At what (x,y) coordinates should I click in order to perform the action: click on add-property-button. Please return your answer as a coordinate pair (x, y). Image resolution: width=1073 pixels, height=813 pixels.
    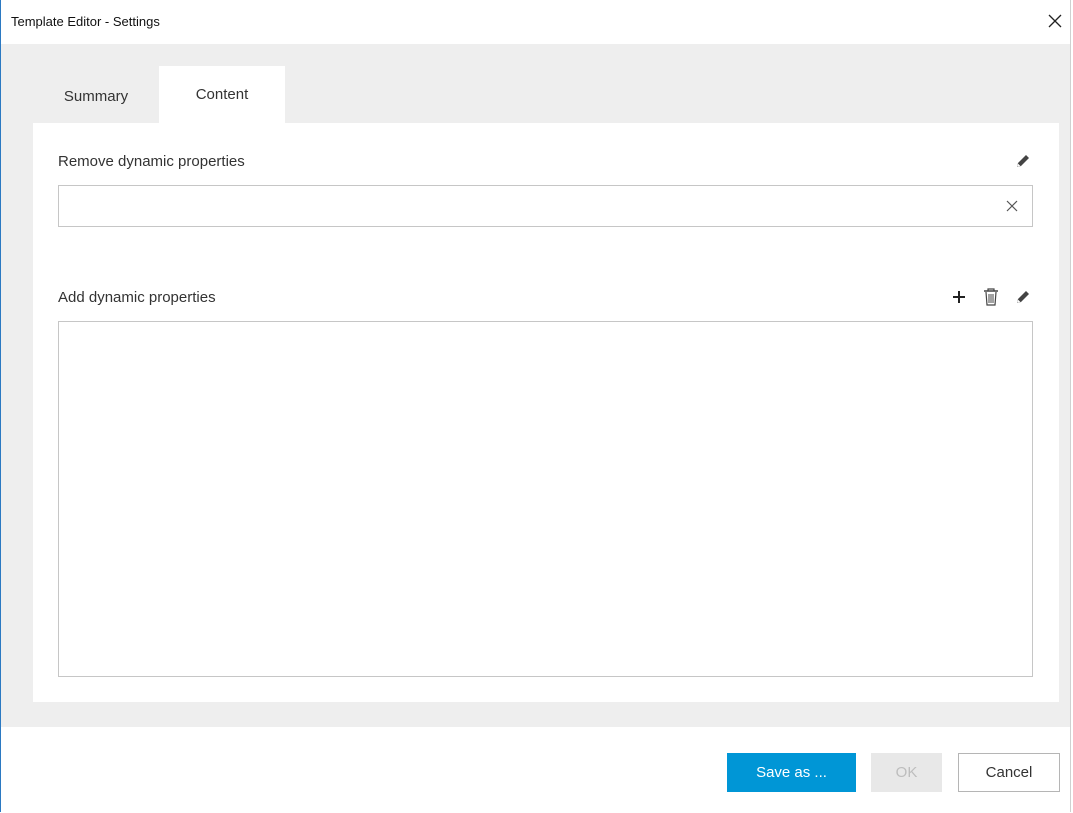
    Looking at the image, I should click on (959, 297).